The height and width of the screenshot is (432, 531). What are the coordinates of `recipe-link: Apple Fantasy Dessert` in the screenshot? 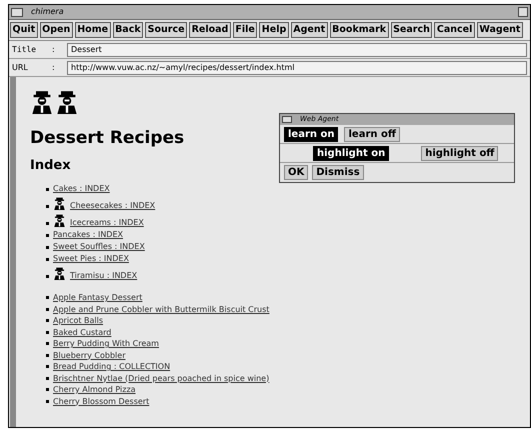 It's located at (97, 298).